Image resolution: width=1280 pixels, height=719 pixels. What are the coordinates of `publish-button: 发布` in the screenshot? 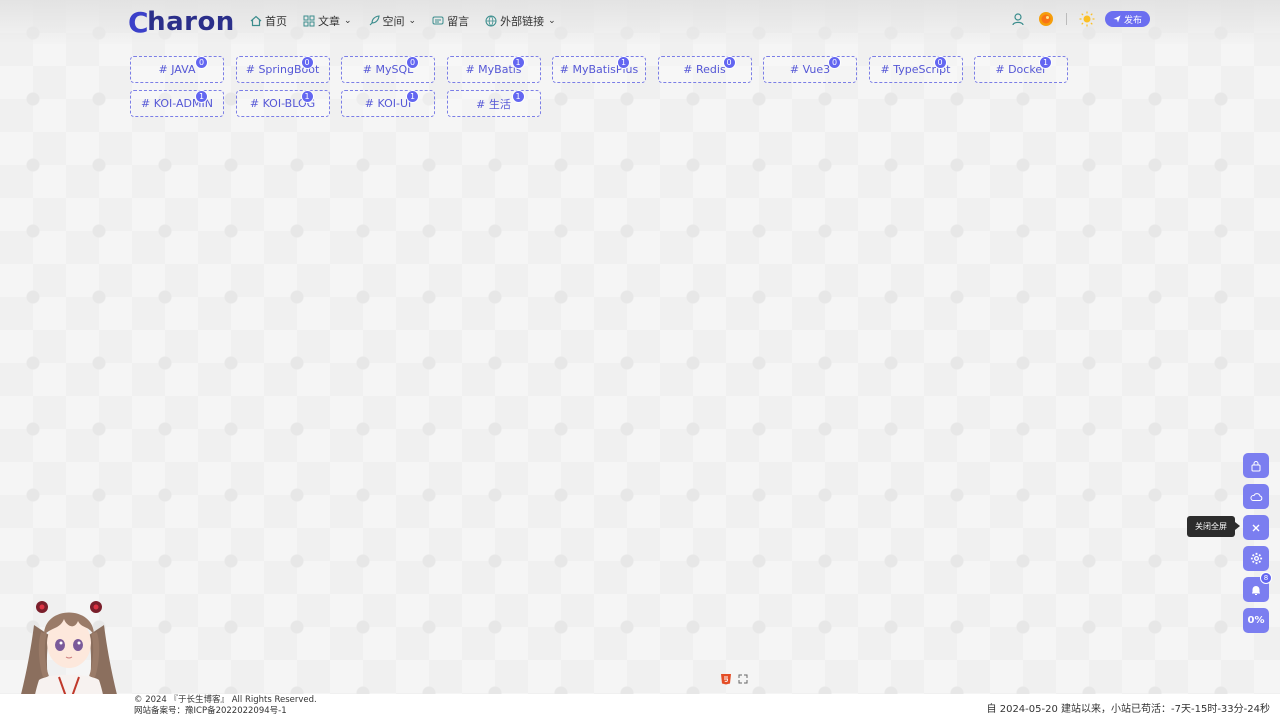 It's located at (1127, 19).